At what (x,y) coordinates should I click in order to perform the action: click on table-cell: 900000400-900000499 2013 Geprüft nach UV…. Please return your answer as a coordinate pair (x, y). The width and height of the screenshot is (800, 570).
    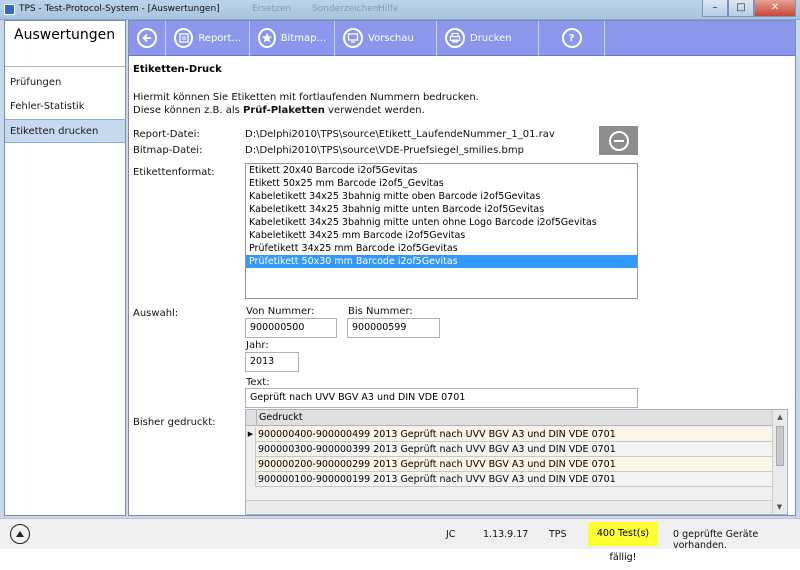
    Looking at the image, I should click on (437, 434).